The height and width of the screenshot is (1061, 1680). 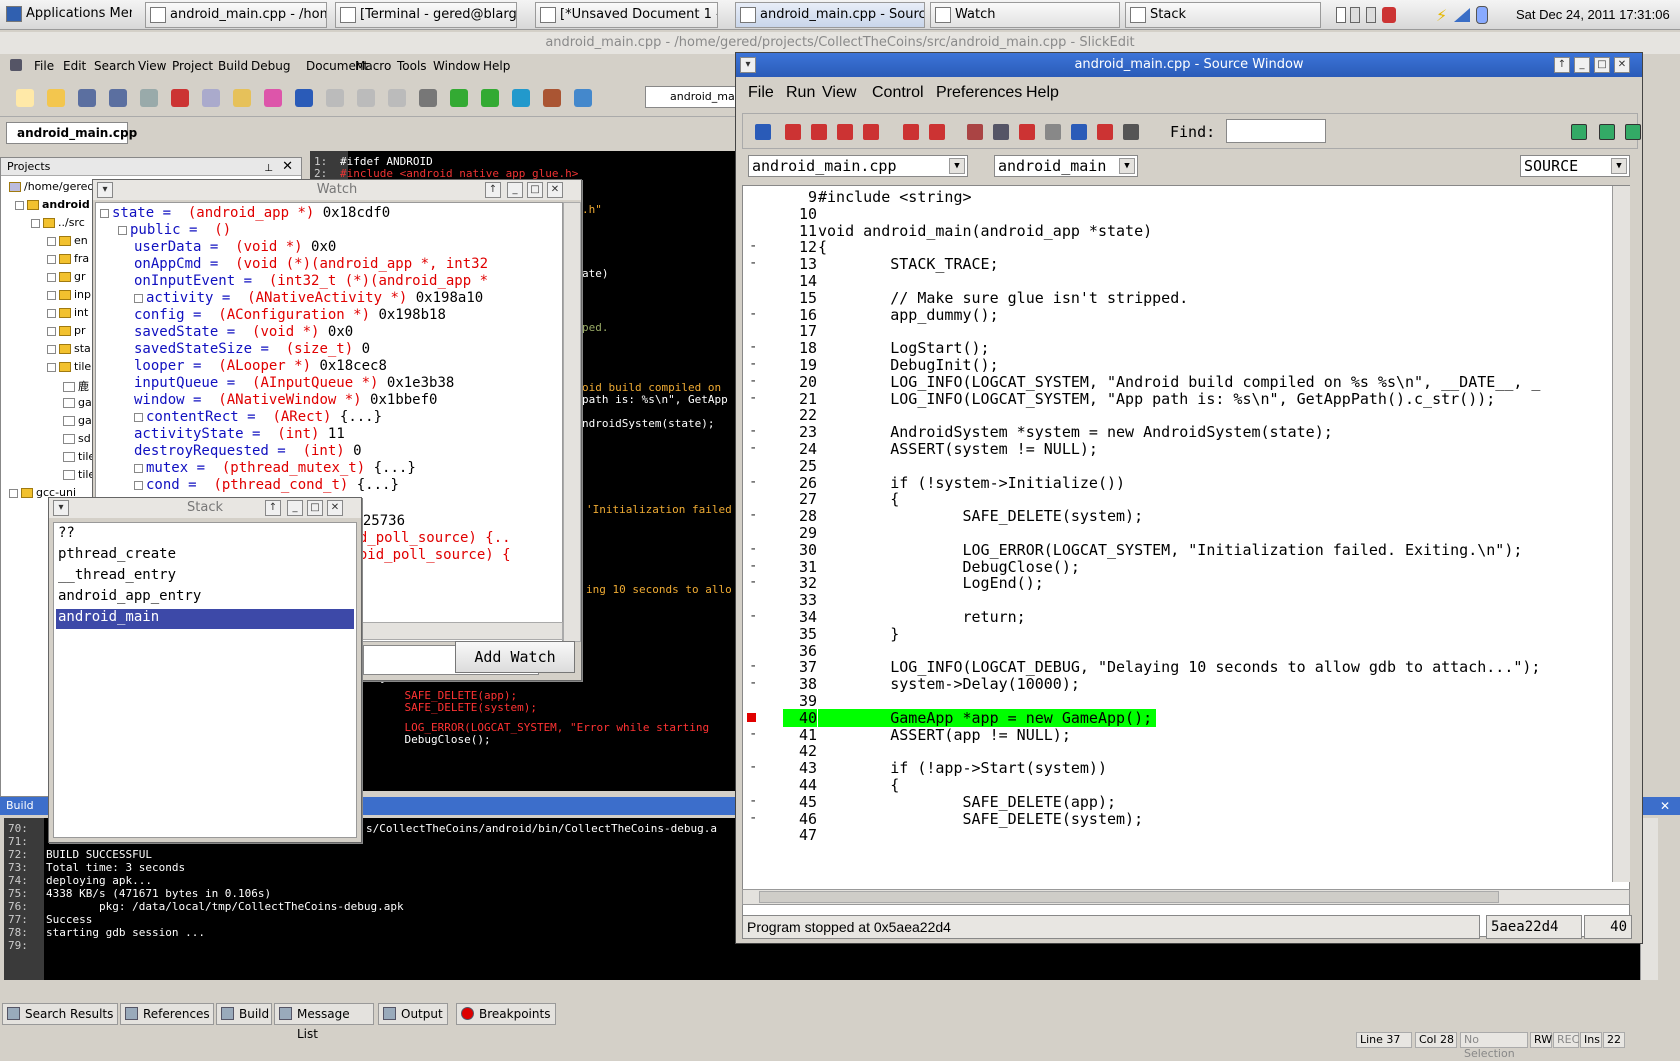 What do you see at coordinates (290, 315) in the screenshot?
I see `watch-row: config = (AConfiguration *) 0x198b18` at bounding box center [290, 315].